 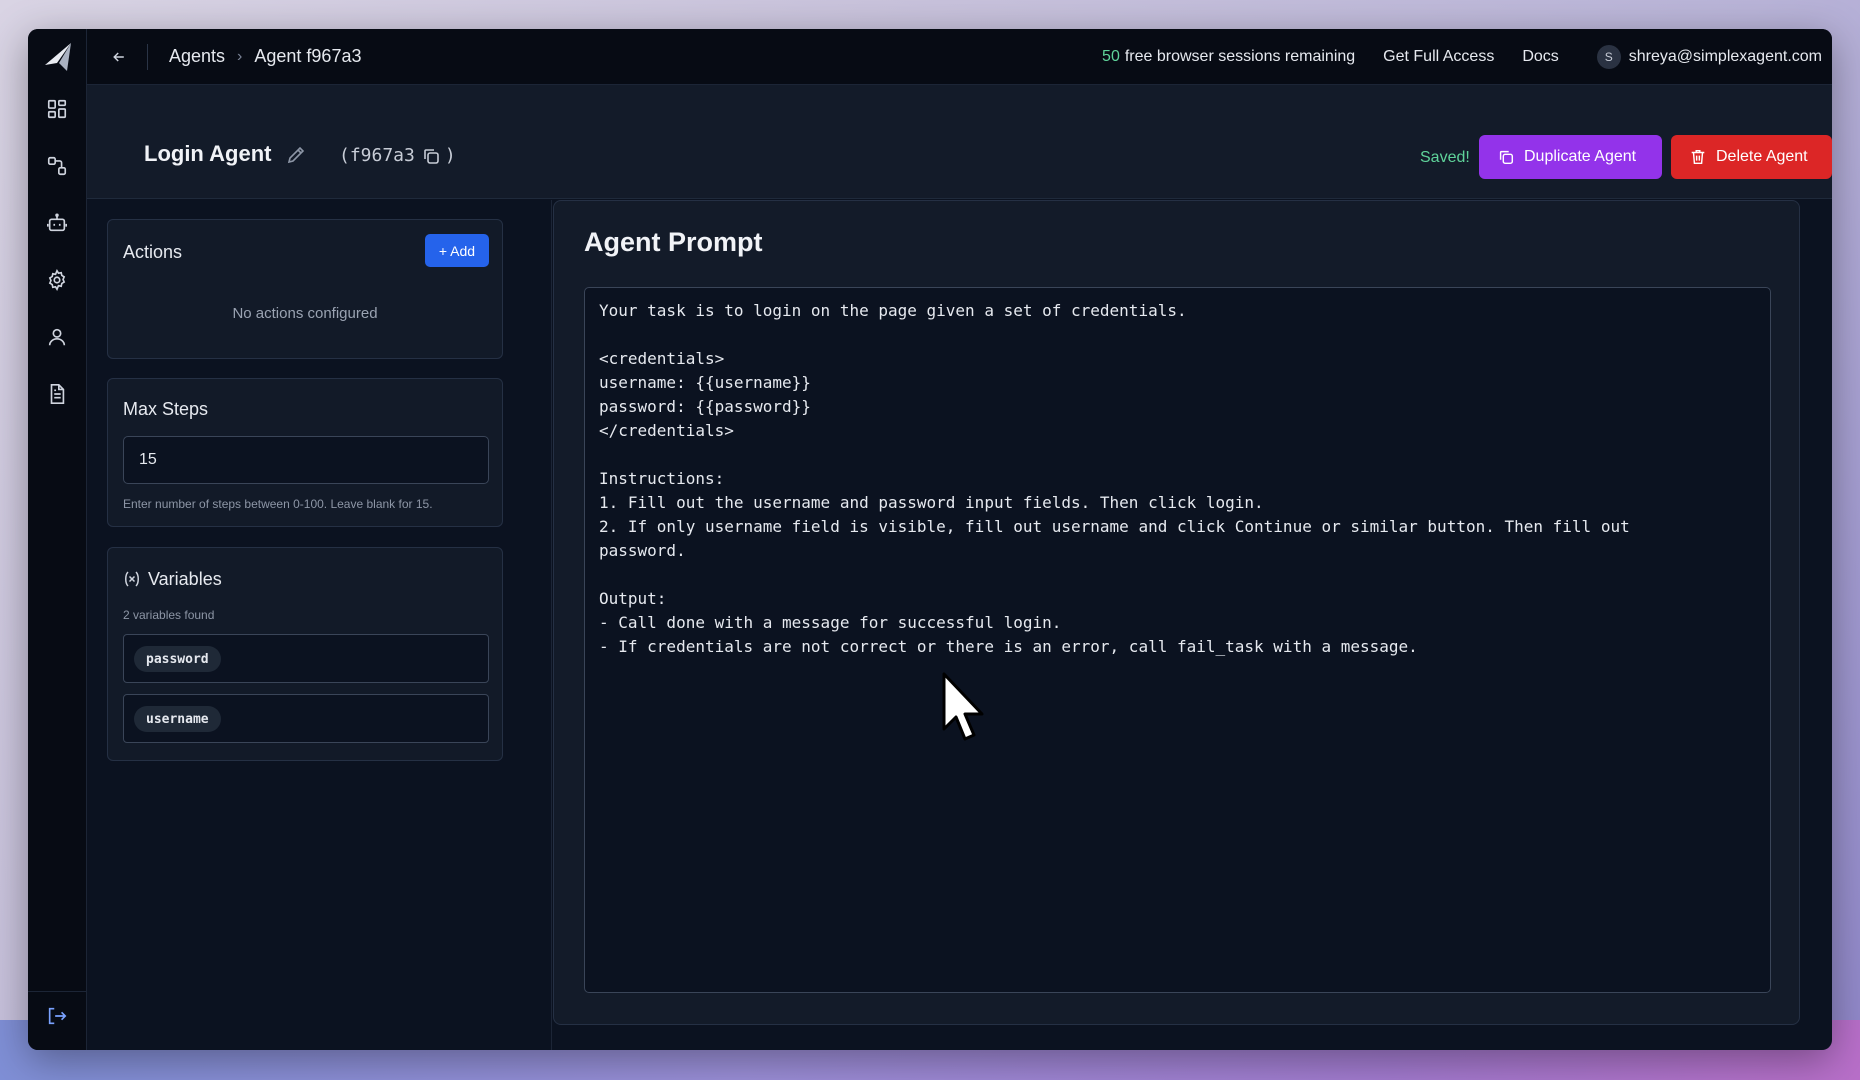 I want to click on agent-id-close: ), so click(x=450, y=155).